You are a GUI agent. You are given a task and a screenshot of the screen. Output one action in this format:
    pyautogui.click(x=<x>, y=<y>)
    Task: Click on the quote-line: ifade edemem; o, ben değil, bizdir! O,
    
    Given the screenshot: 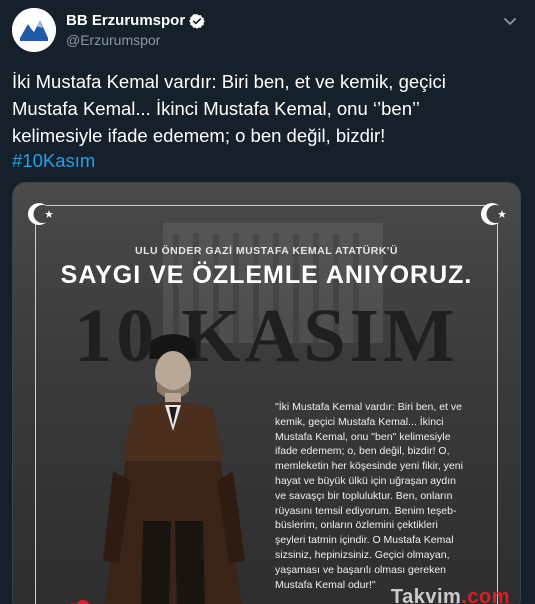 What is the action you would take?
    pyautogui.click(x=362, y=451)
    